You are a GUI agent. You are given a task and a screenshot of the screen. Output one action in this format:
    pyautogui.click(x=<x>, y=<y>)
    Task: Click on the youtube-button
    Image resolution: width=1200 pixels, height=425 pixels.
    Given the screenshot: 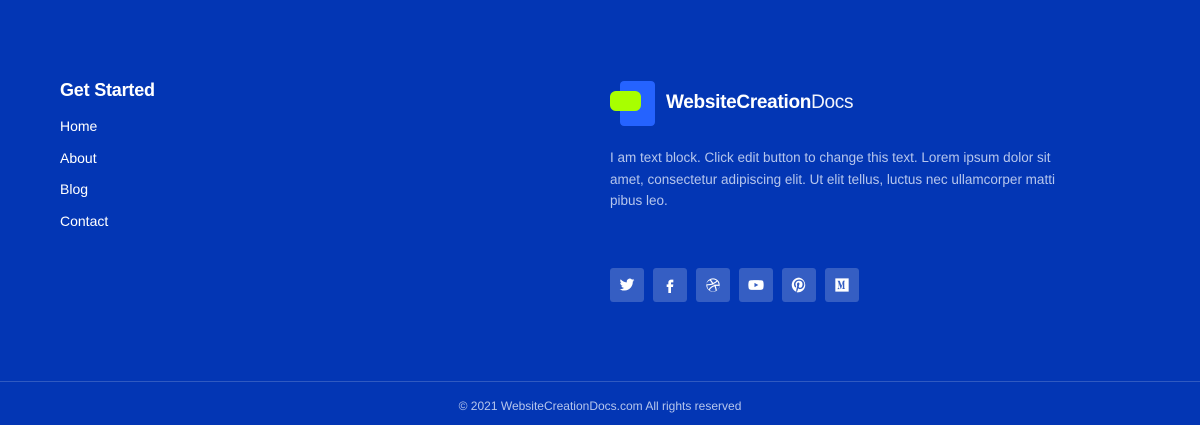 What is the action you would take?
    pyautogui.click(x=756, y=284)
    